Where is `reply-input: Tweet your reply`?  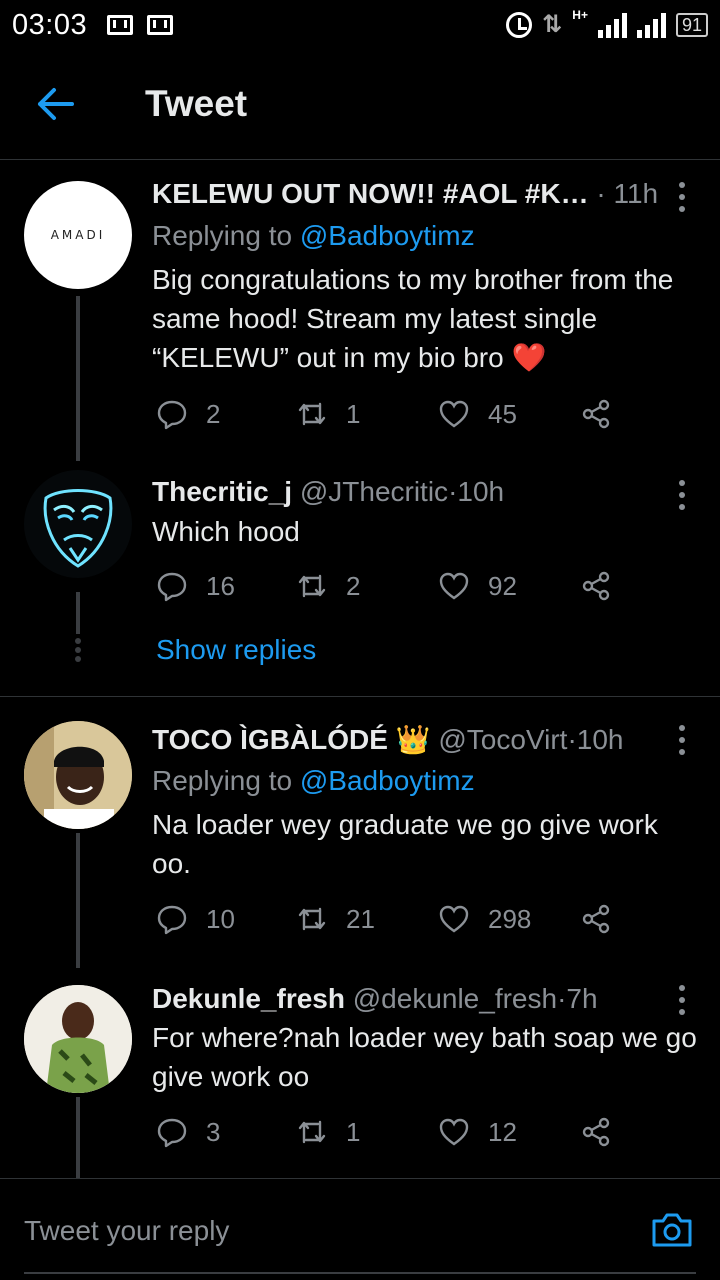 reply-input: Tweet your reply is located at coordinates (126, 1231).